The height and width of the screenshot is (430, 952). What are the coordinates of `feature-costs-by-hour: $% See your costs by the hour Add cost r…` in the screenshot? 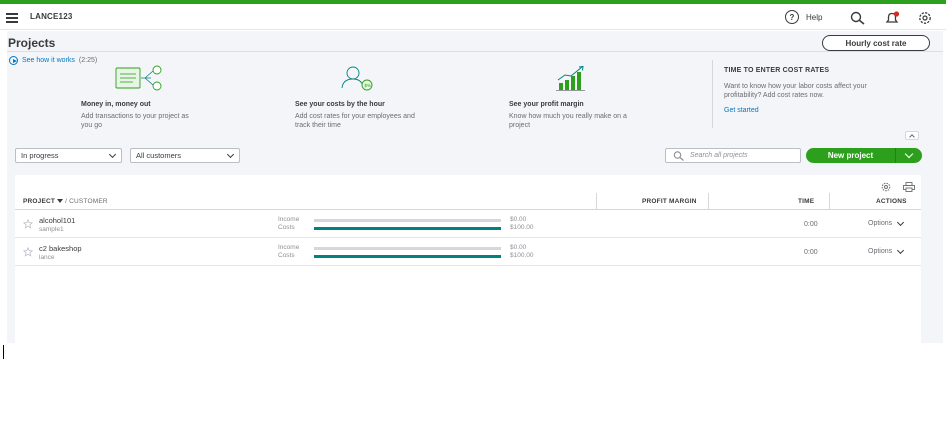 It's located at (370, 97).